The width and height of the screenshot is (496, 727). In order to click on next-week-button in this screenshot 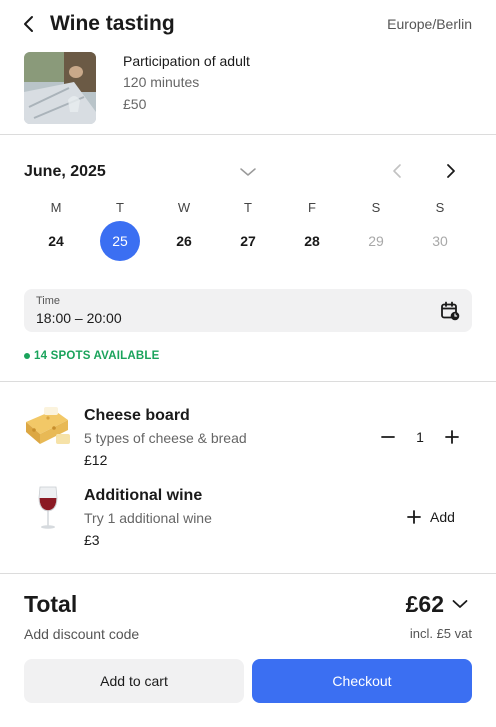, I will do `click(451, 171)`.